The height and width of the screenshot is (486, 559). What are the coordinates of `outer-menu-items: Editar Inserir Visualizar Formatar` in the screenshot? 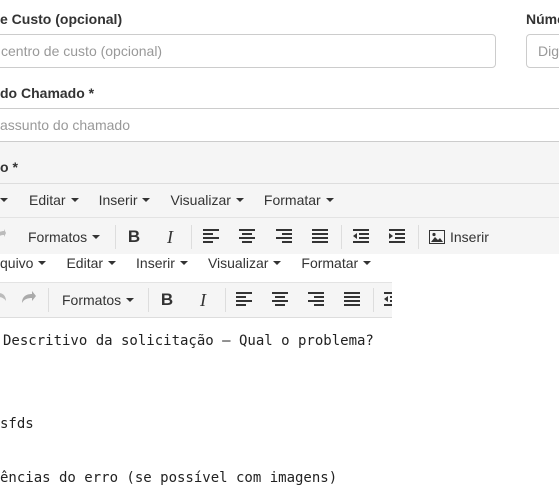 It's located at (167, 200).